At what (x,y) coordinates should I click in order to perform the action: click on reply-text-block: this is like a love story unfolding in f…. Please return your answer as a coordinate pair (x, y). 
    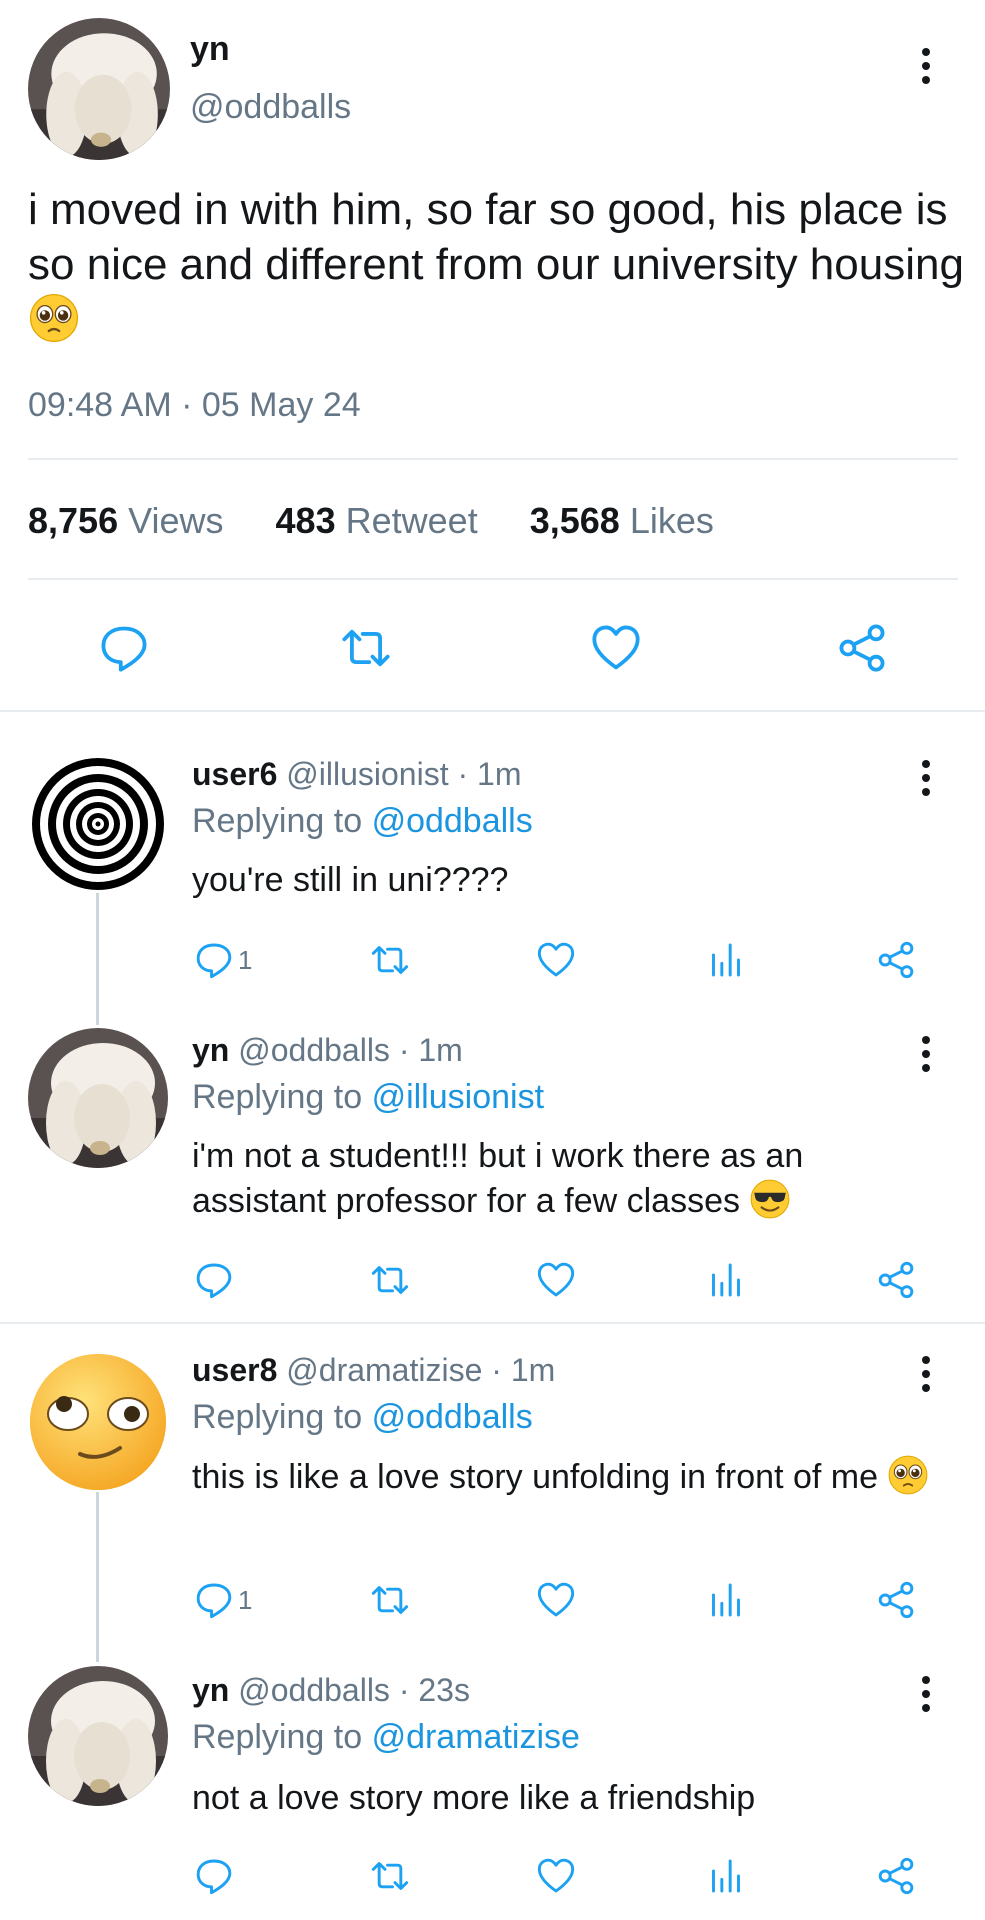
    Looking at the image, I should click on (572, 1476).